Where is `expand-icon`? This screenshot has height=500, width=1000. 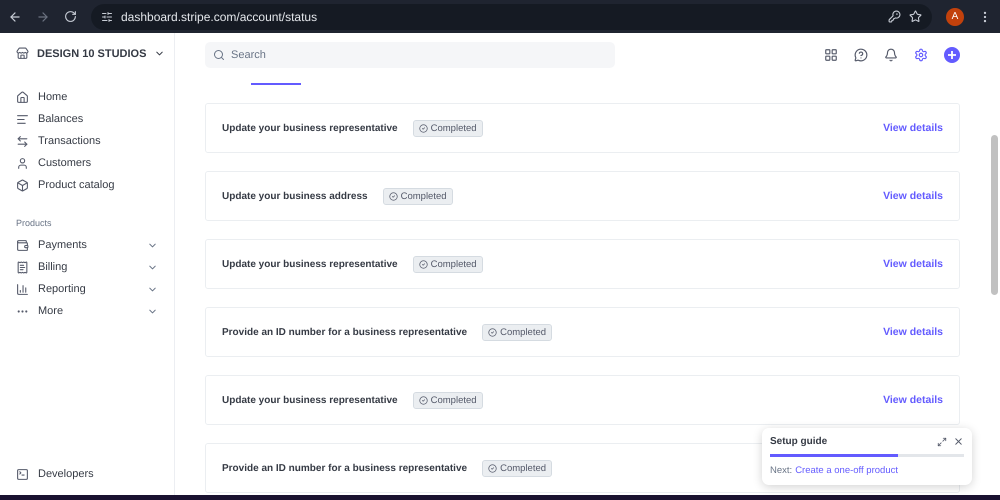
expand-icon is located at coordinates (942, 441).